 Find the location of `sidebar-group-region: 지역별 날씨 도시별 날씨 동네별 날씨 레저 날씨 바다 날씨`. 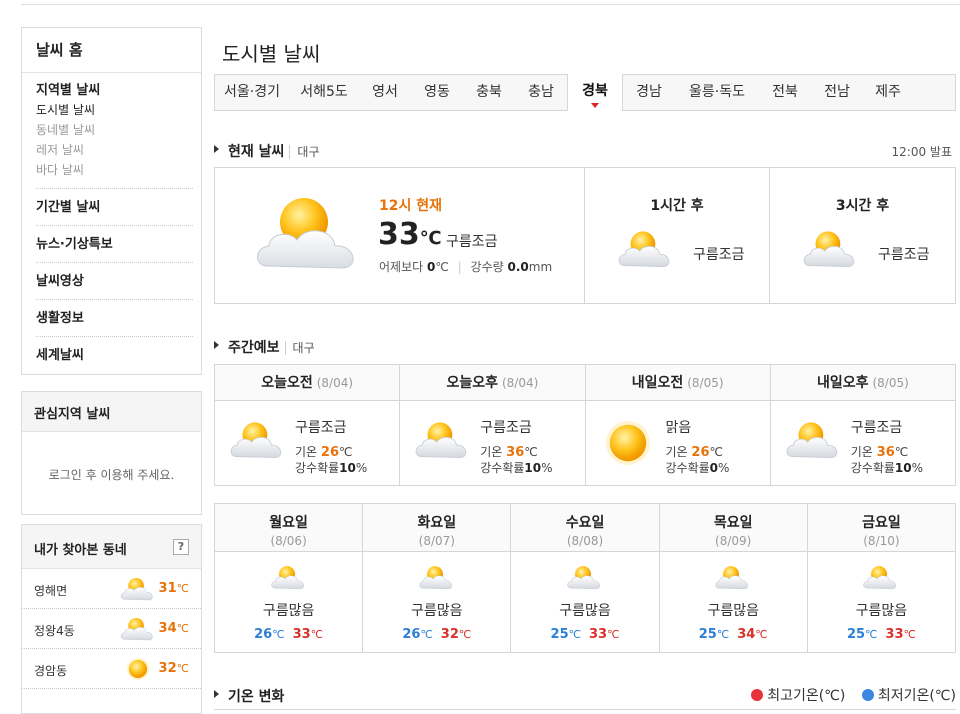

sidebar-group-region: 지역별 날씨 도시별 날씨 동네별 날씨 레저 날씨 바다 날씨 is located at coordinates (114, 131).